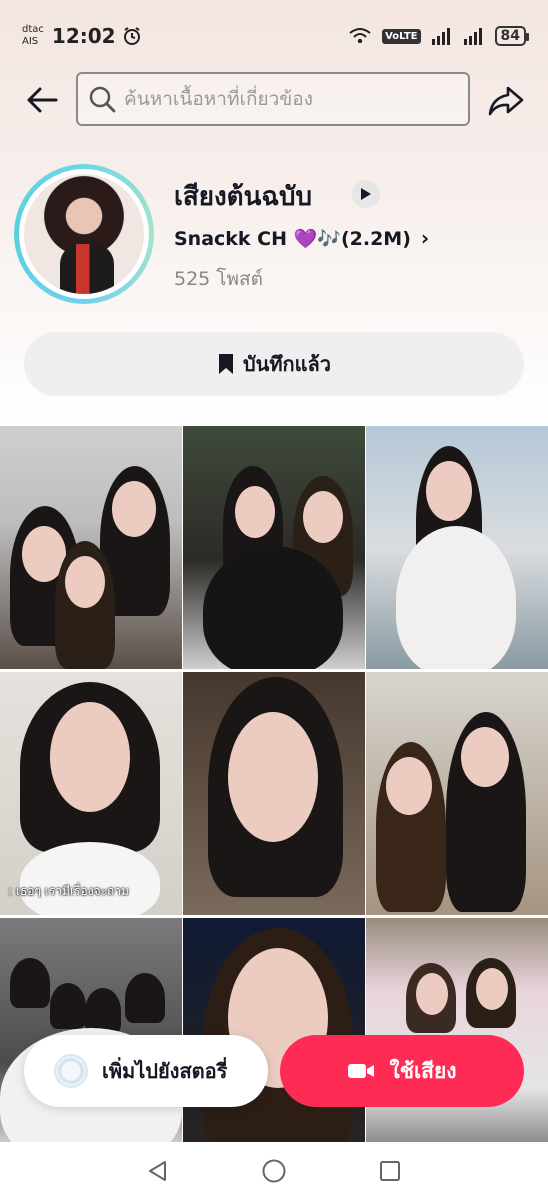 The image size is (548, 1199). What do you see at coordinates (360, 36) in the screenshot?
I see `wifi-icon` at bounding box center [360, 36].